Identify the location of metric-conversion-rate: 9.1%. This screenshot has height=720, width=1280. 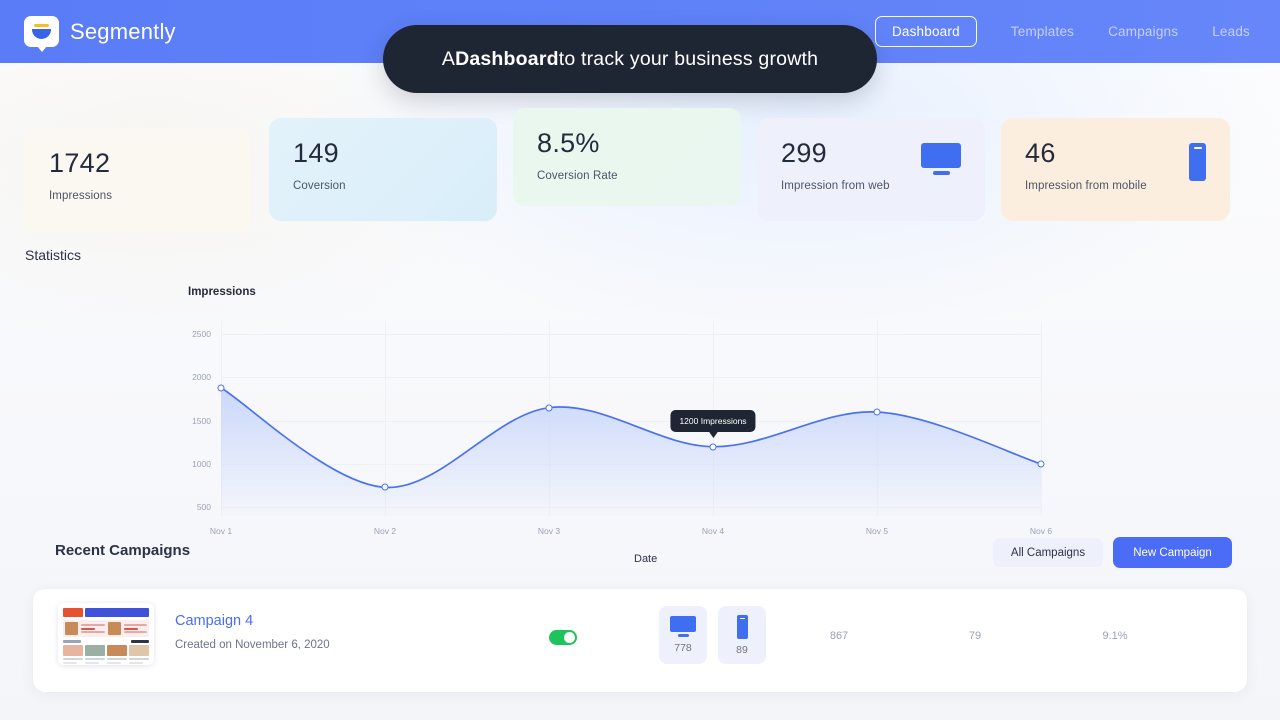
(1115, 636).